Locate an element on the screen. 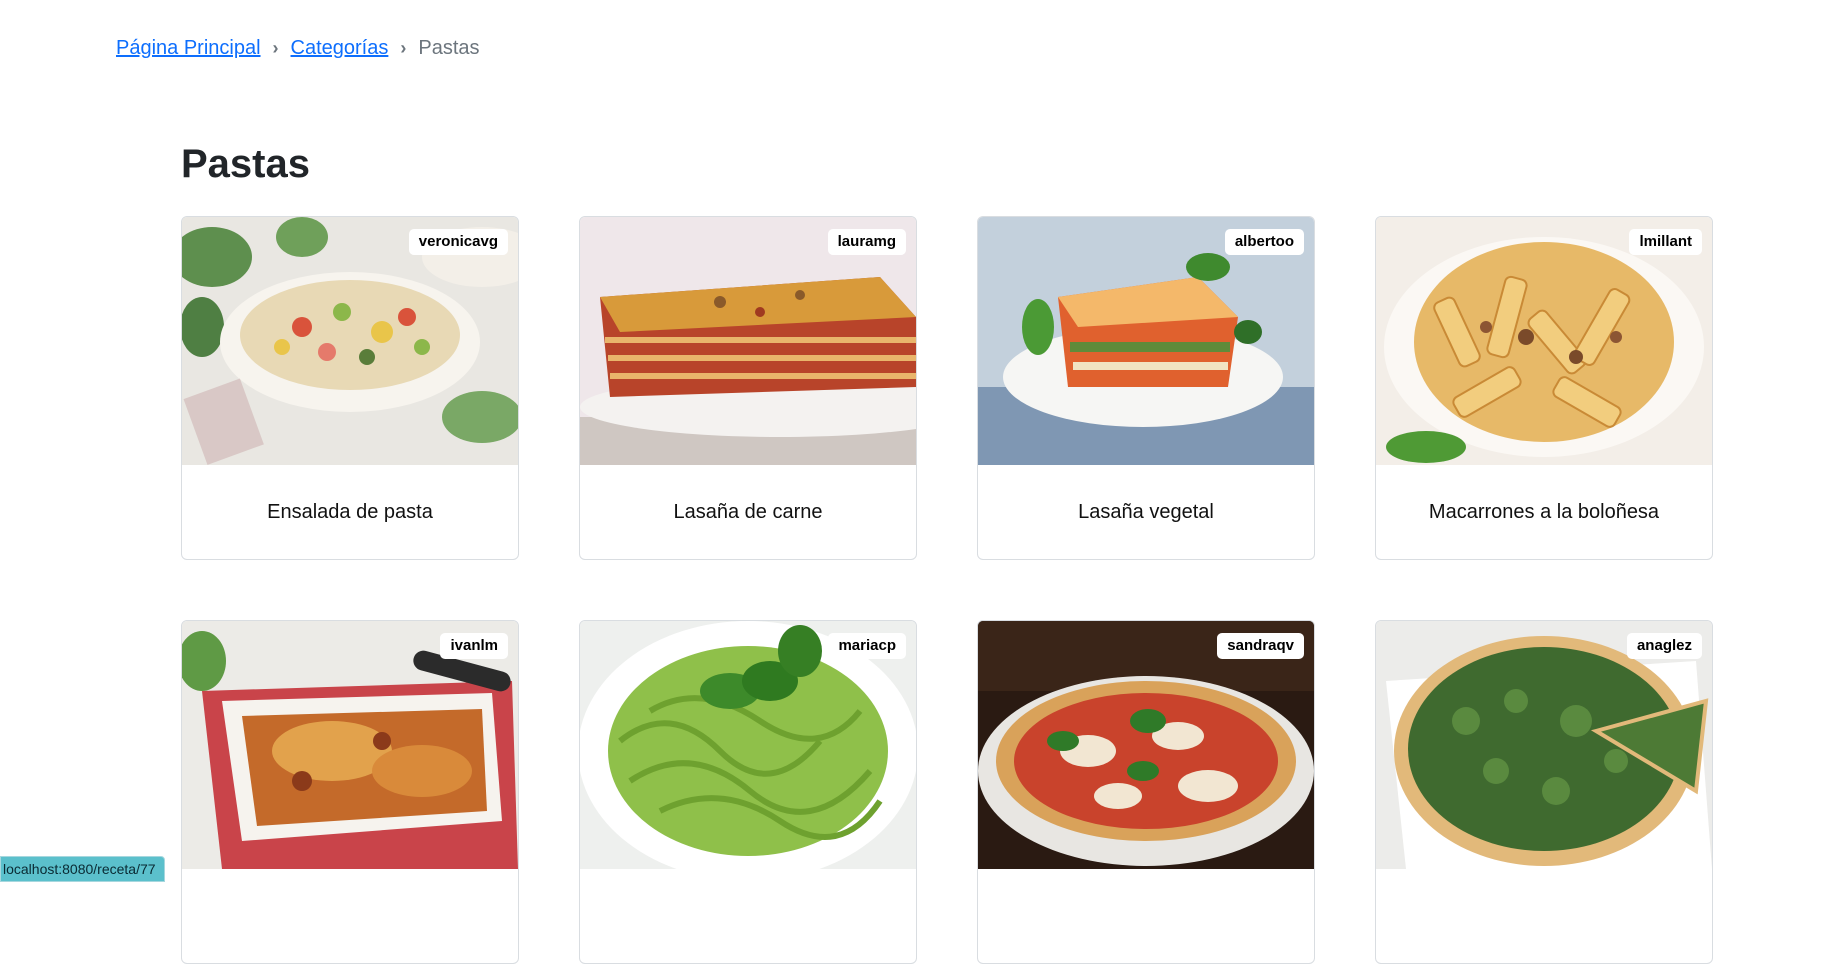 The image size is (1843, 964). recipe-image: mariacp is located at coordinates (748, 745).